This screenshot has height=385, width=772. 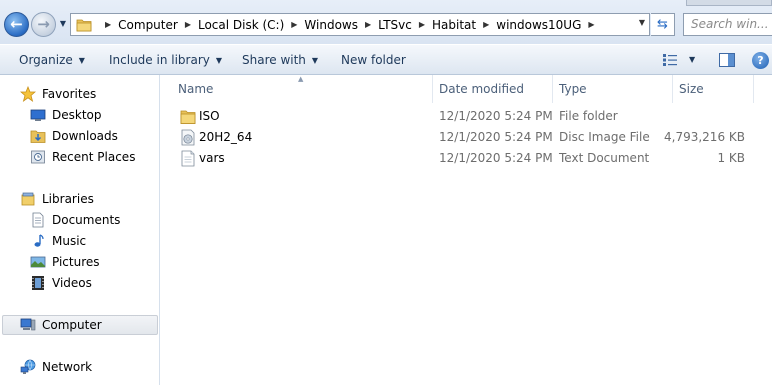 I want to click on nav-videos-label: Videos, so click(x=72, y=283).